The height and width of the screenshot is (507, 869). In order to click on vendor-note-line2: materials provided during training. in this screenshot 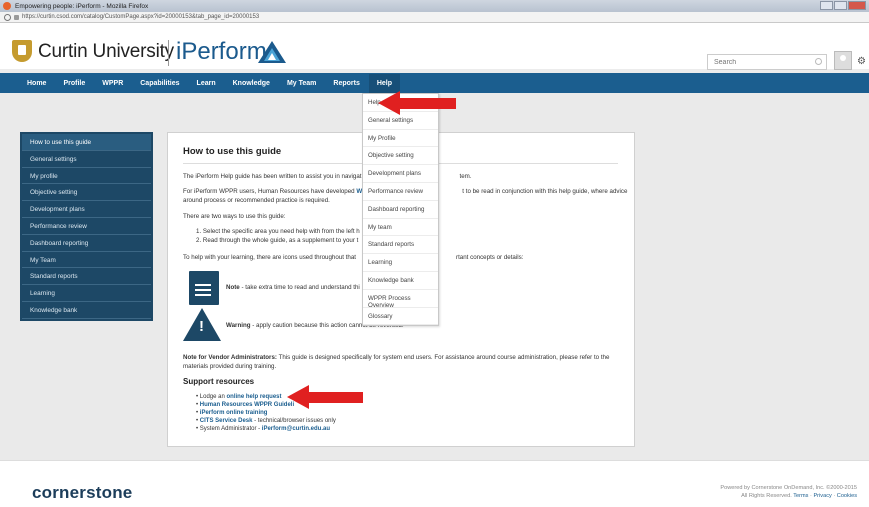, I will do `click(230, 366)`.